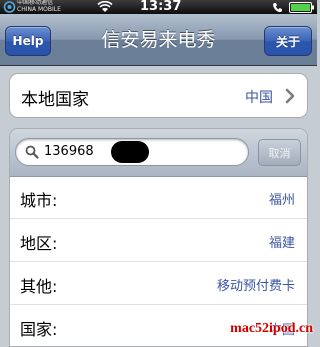  I want to click on search-icon, so click(32, 152).